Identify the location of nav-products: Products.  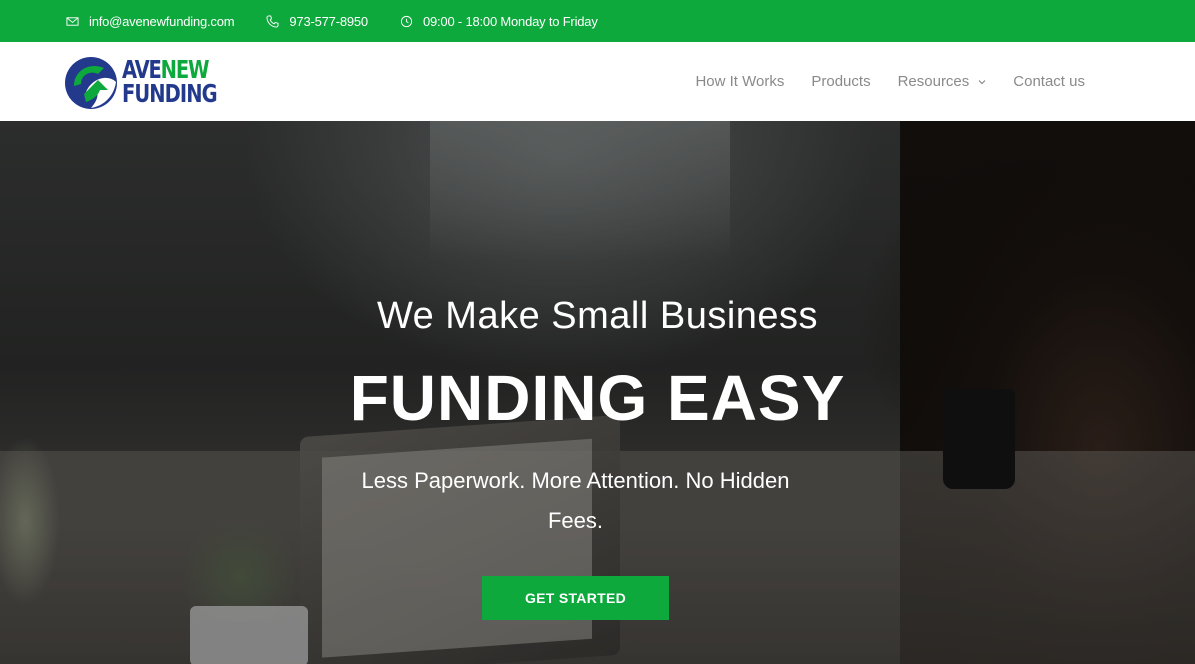
(840, 81).